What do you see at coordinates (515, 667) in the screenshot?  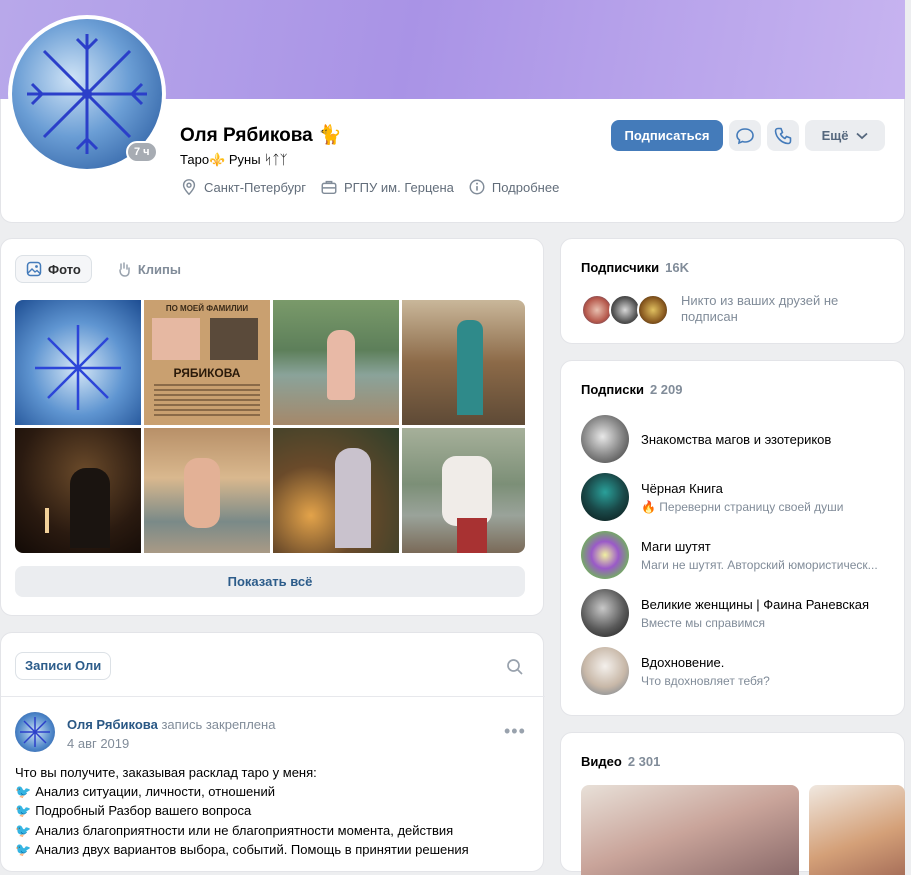 I see `search-icon` at bounding box center [515, 667].